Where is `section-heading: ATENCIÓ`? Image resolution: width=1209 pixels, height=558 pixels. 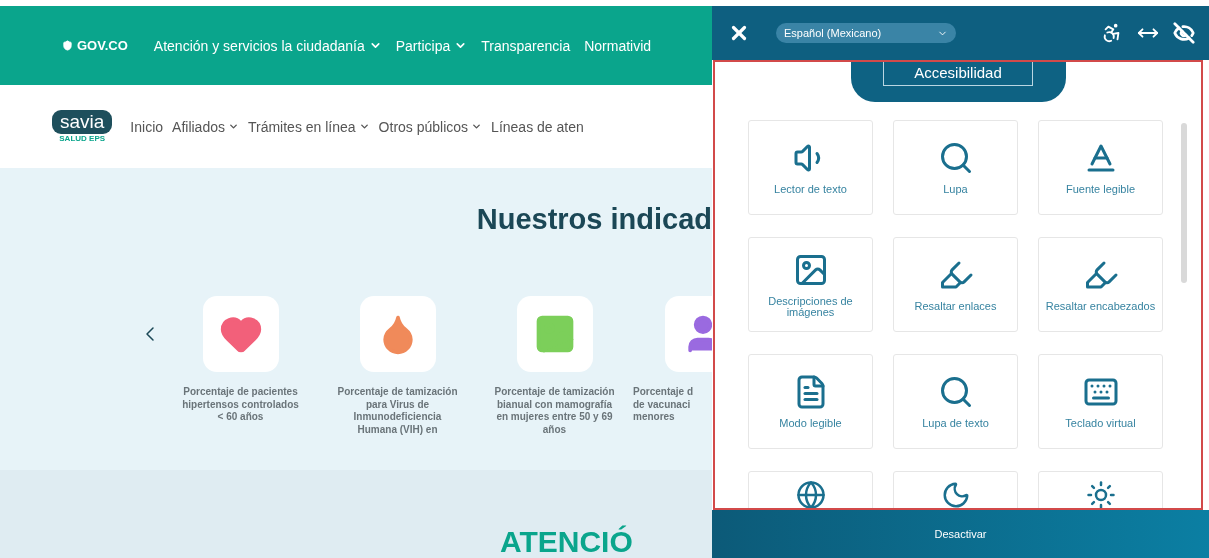
section-heading: ATENCIÓ is located at coordinates (566, 542).